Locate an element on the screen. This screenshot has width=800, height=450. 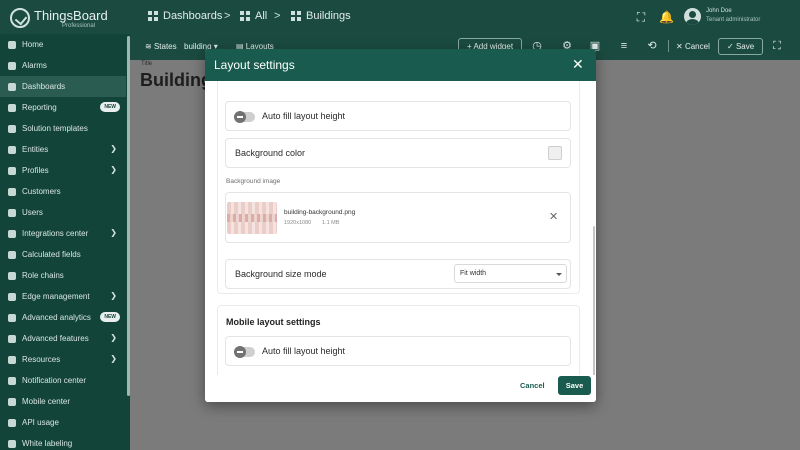
dashboard-icon is located at coordinates (296, 16).